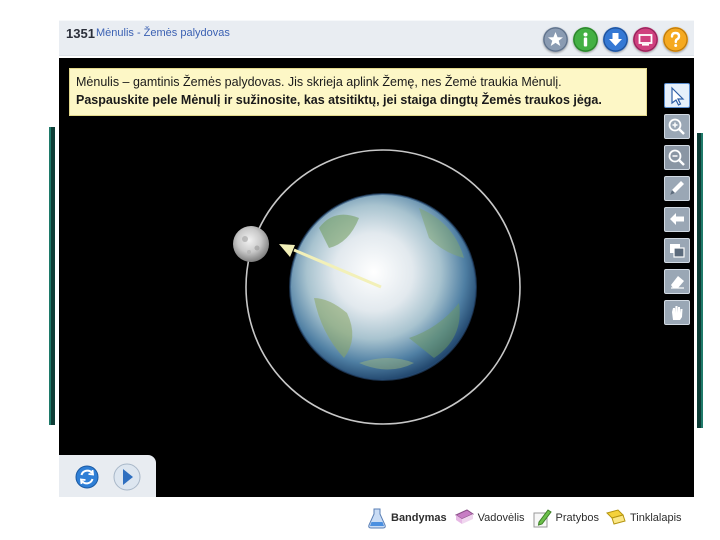  I want to click on zoom-in-icon, so click(677, 126).